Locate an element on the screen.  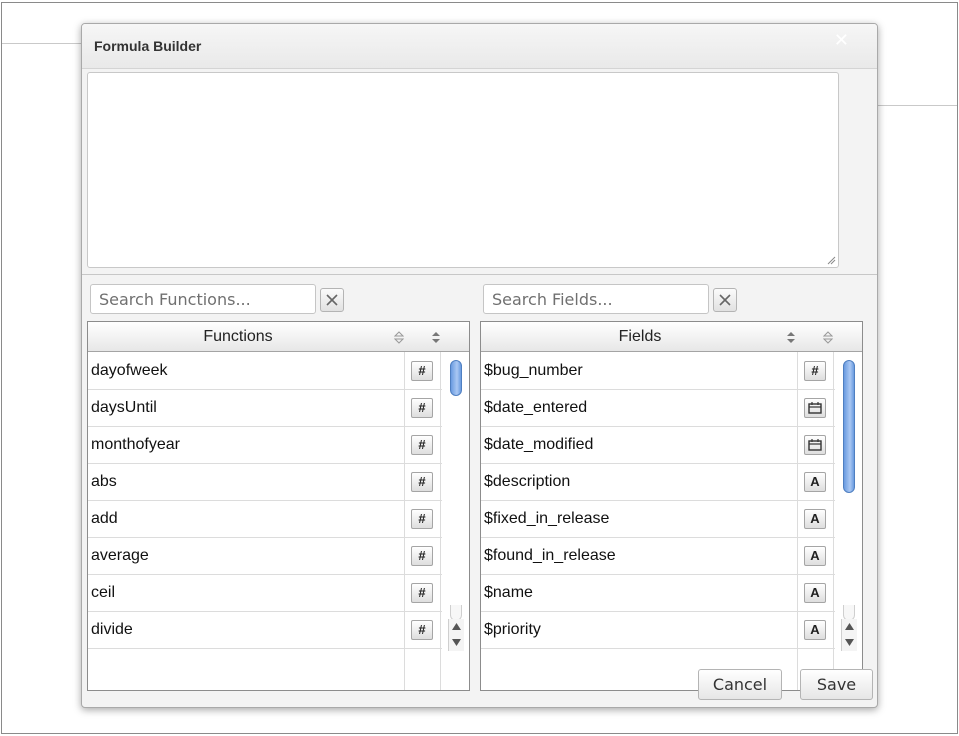
list-item-label: $description is located at coordinates (527, 481).